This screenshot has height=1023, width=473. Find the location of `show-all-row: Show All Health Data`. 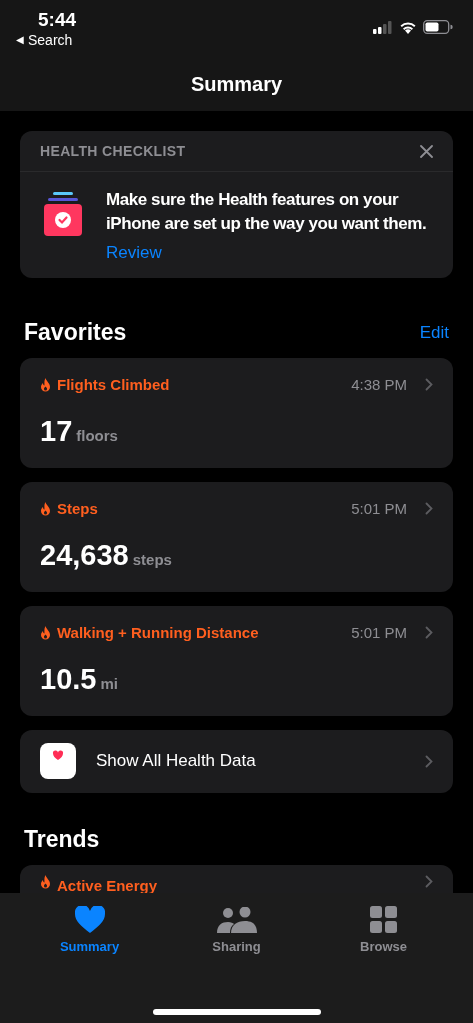

show-all-row: Show All Health Data is located at coordinates (236, 761).